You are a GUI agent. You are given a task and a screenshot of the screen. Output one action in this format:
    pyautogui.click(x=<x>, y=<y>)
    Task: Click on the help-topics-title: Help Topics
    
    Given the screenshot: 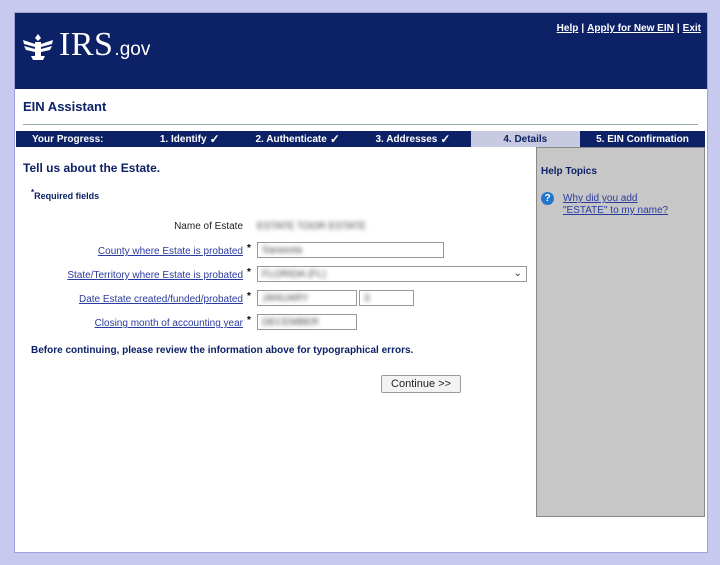 What is the action you would take?
    pyautogui.click(x=569, y=171)
    